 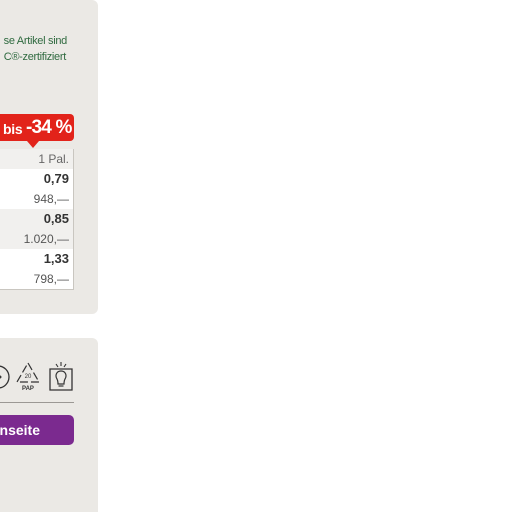 I want to click on recycling-pap-icon: 20 PAP, so click(x=28, y=376).